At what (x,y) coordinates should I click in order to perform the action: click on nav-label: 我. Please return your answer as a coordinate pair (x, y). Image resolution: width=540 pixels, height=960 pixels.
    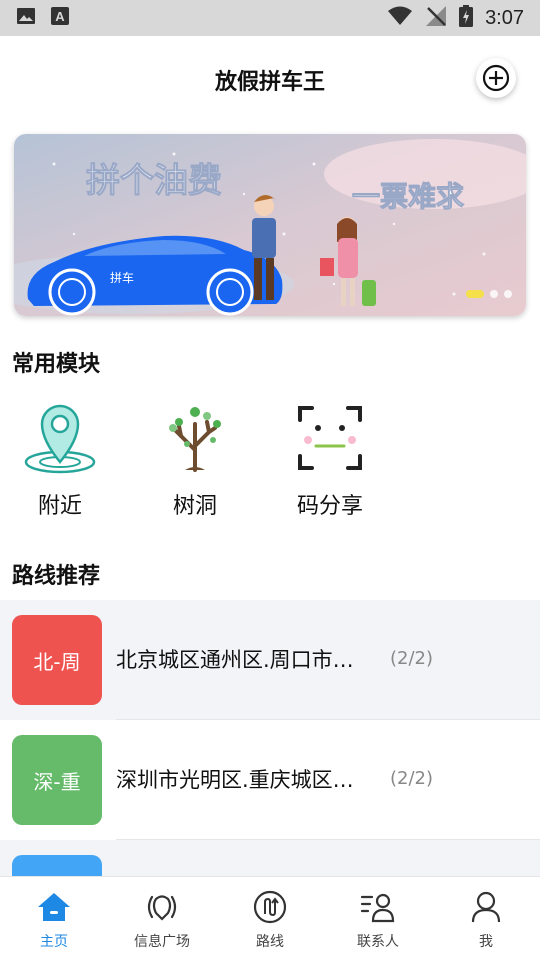
    Looking at the image, I should click on (486, 942).